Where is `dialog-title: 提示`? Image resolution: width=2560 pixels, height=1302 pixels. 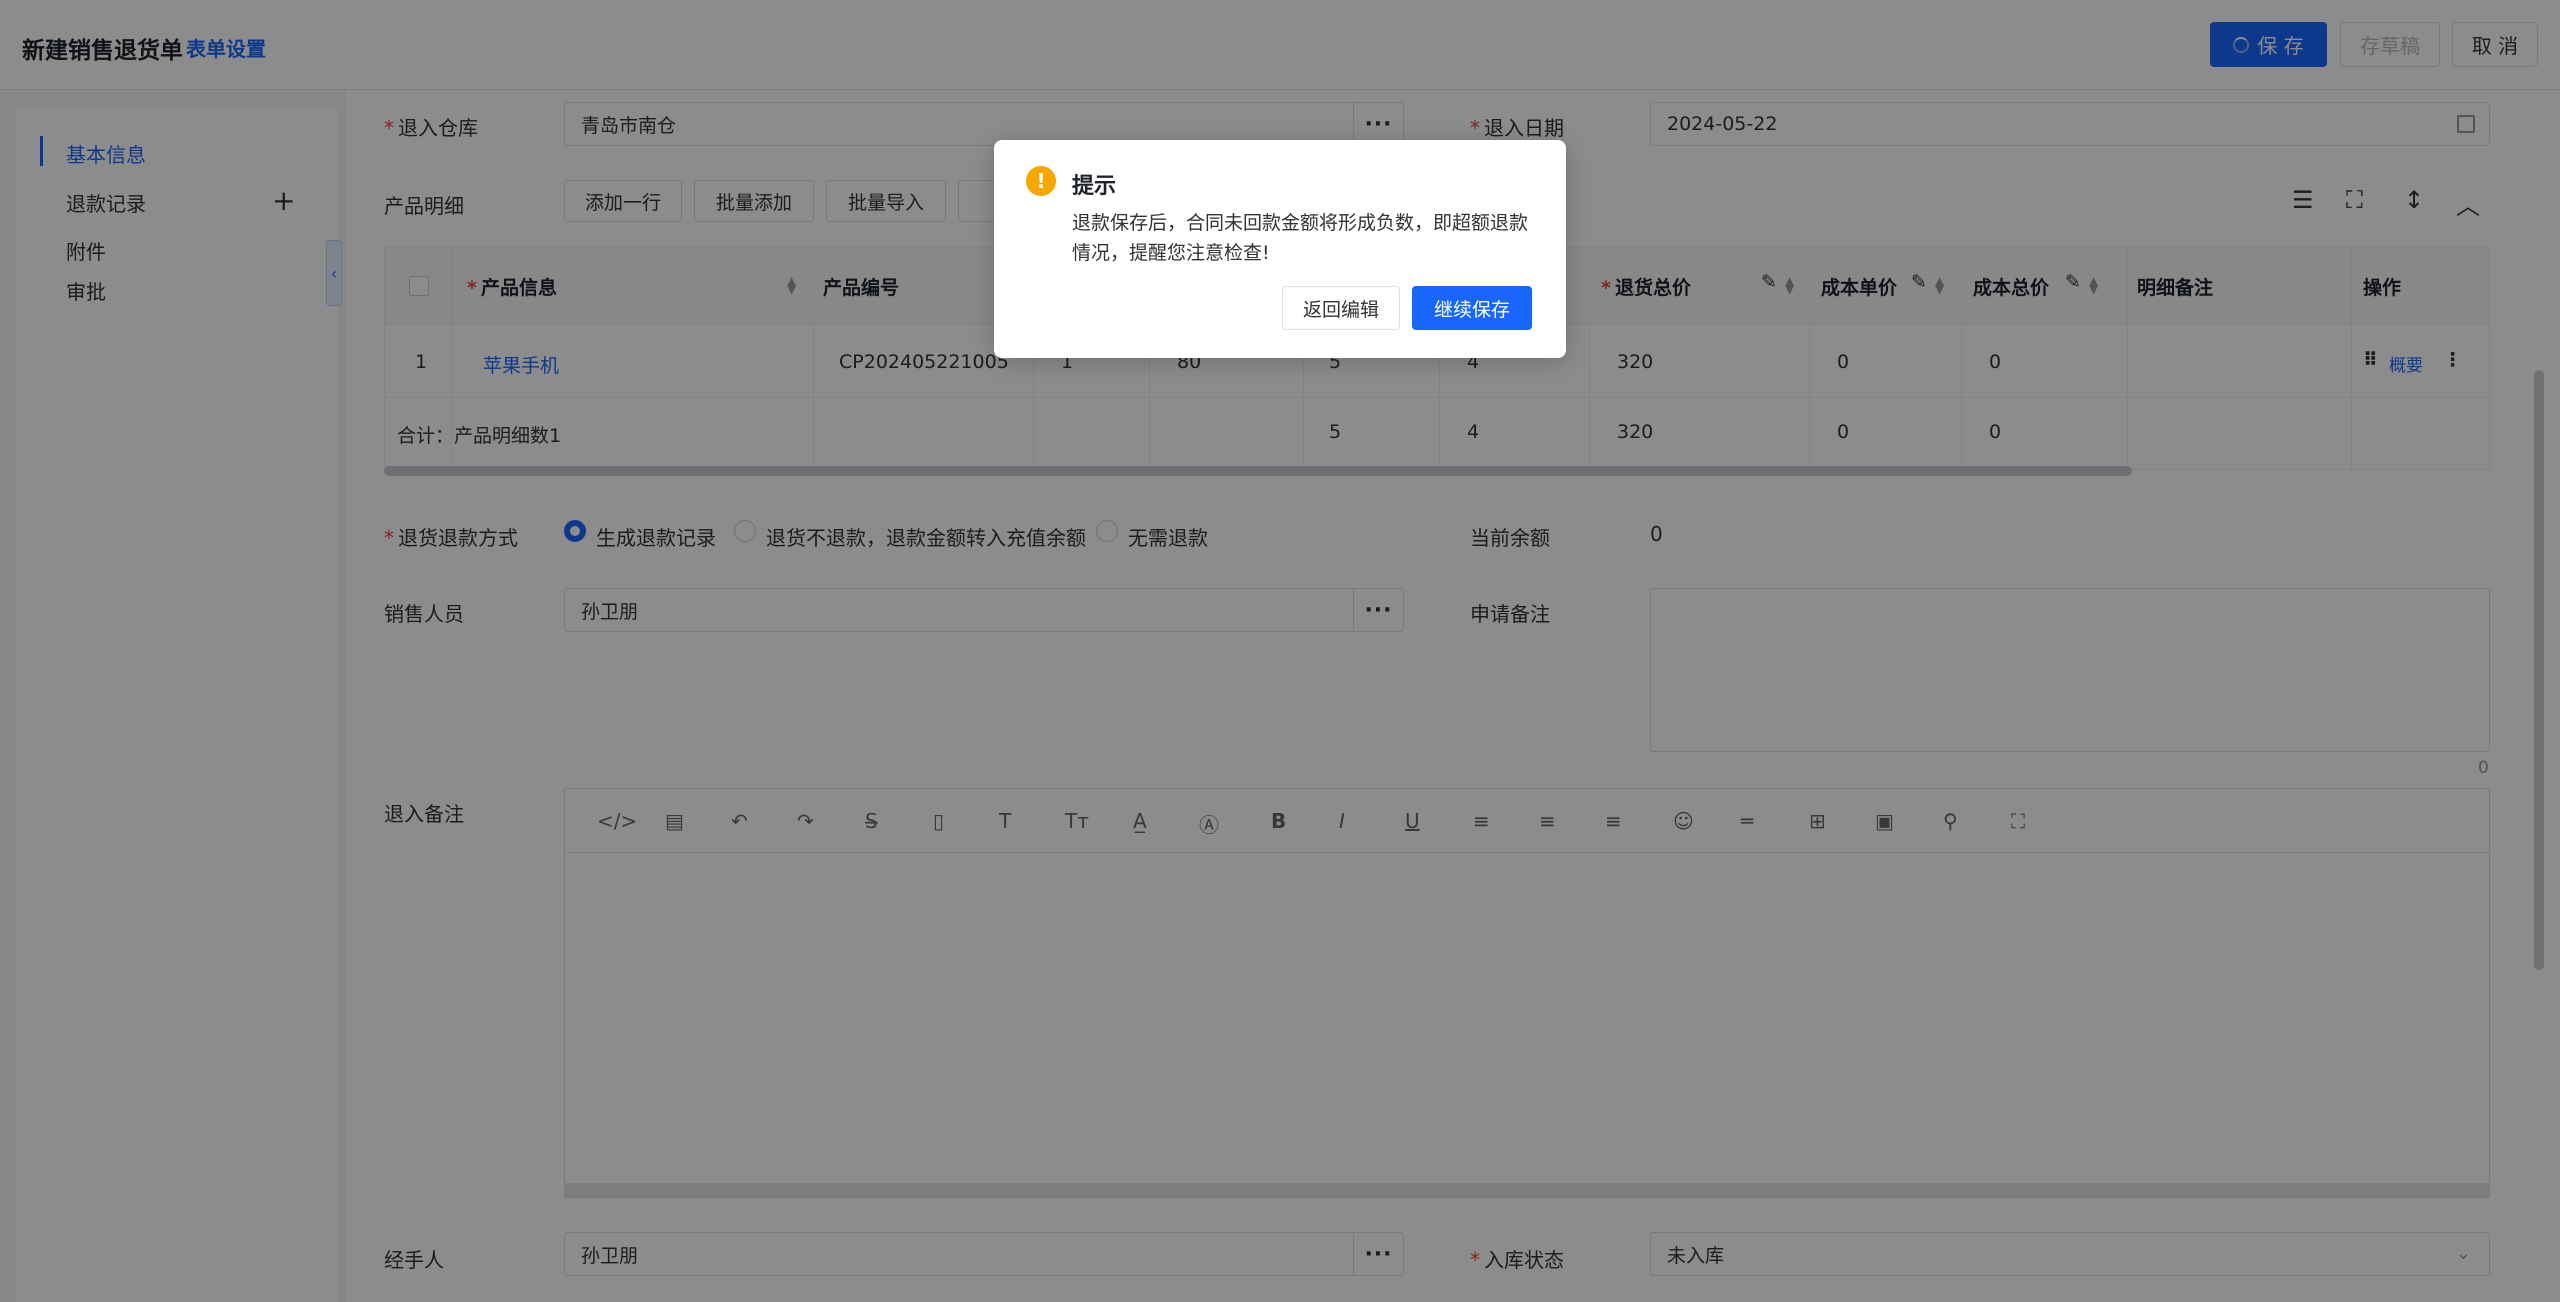
dialog-title: 提示 is located at coordinates (1094, 186).